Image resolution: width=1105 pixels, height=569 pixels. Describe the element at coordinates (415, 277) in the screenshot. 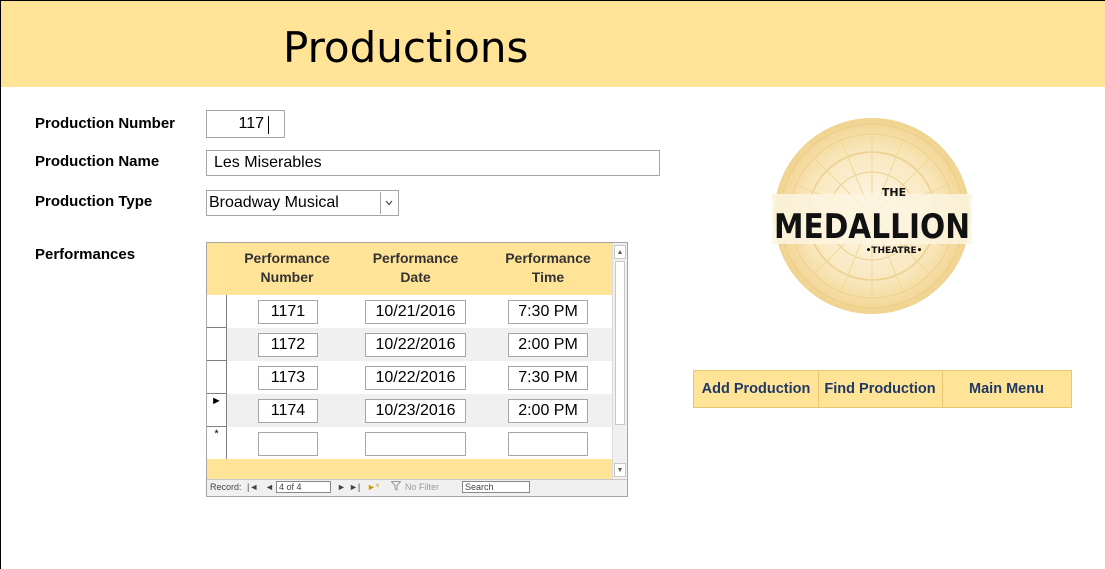

I see `column-header-line: Date` at that location.